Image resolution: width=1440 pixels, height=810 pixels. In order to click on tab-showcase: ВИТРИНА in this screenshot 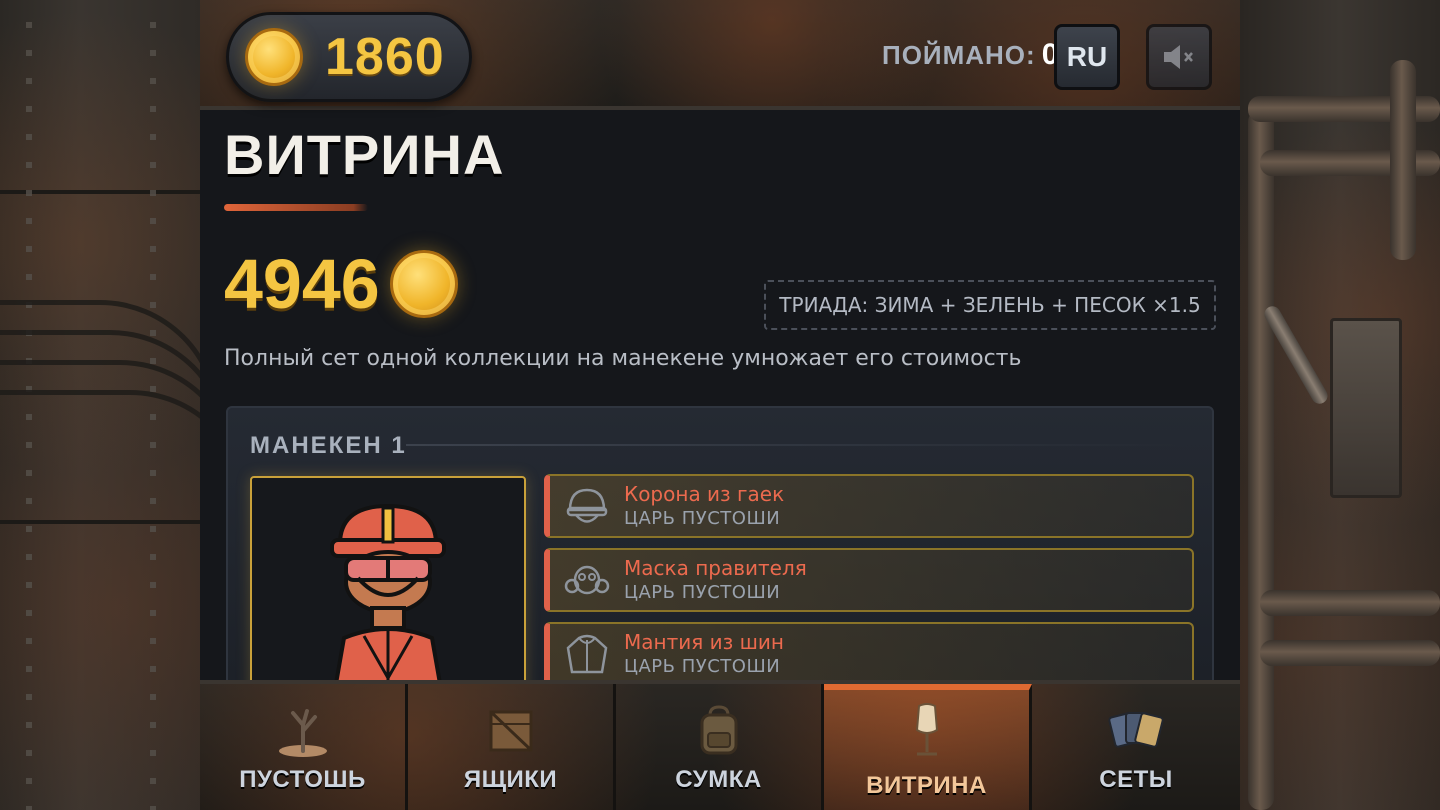, I will do `click(928, 747)`.